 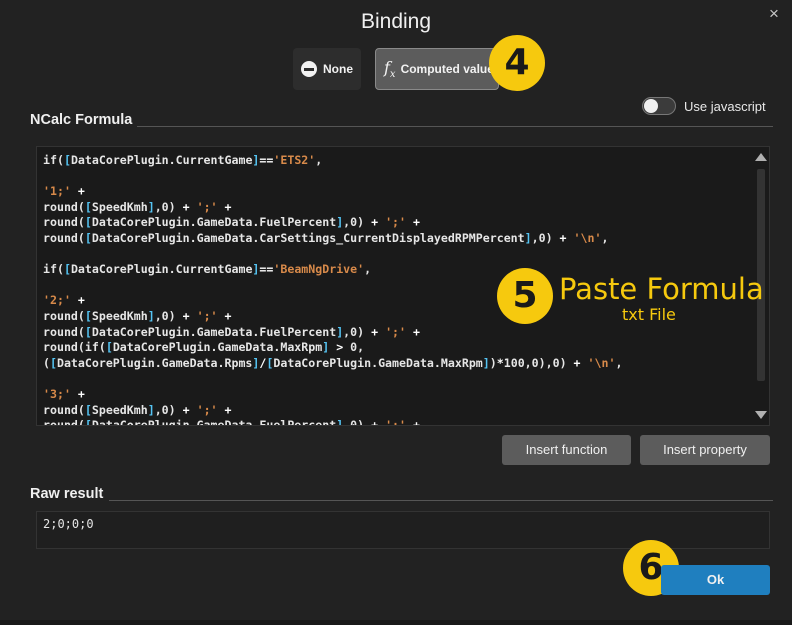 What do you see at coordinates (64, 393) in the screenshot?
I see `code-line: '3;' +` at bounding box center [64, 393].